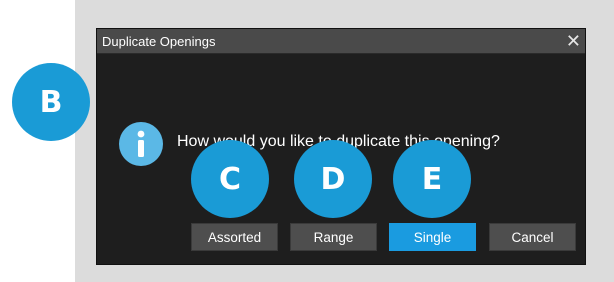 The image size is (614, 282). What do you see at coordinates (341, 41) in the screenshot?
I see `dialog-titlebar: Duplicate Openings ✕` at bounding box center [341, 41].